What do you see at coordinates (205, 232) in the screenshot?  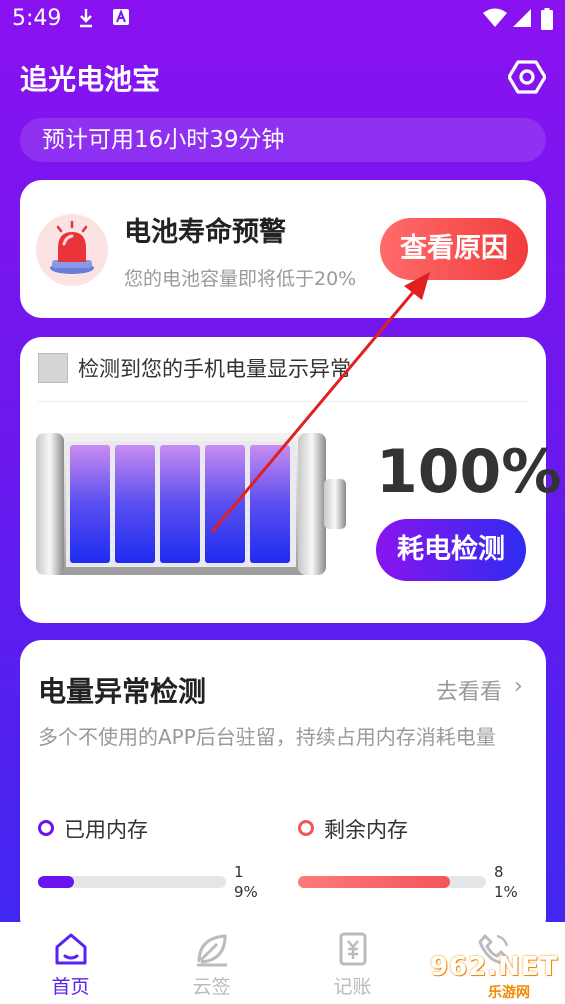 I see `warning-title: 电池寿命预警` at bounding box center [205, 232].